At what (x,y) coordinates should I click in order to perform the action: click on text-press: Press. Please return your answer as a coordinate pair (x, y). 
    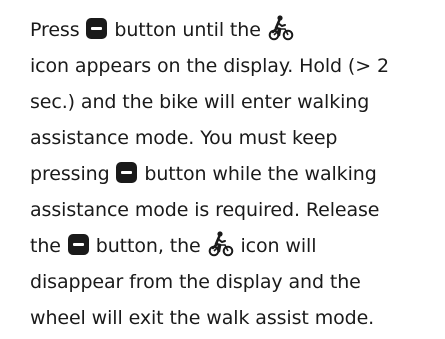
    Looking at the image, I should click on (58, 30).